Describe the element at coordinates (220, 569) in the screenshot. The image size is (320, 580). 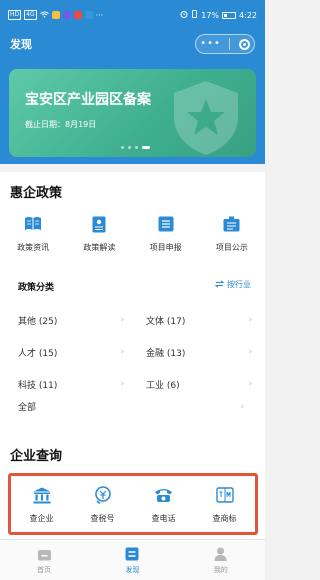
I see `tab-mine-label: 我的` at that location.